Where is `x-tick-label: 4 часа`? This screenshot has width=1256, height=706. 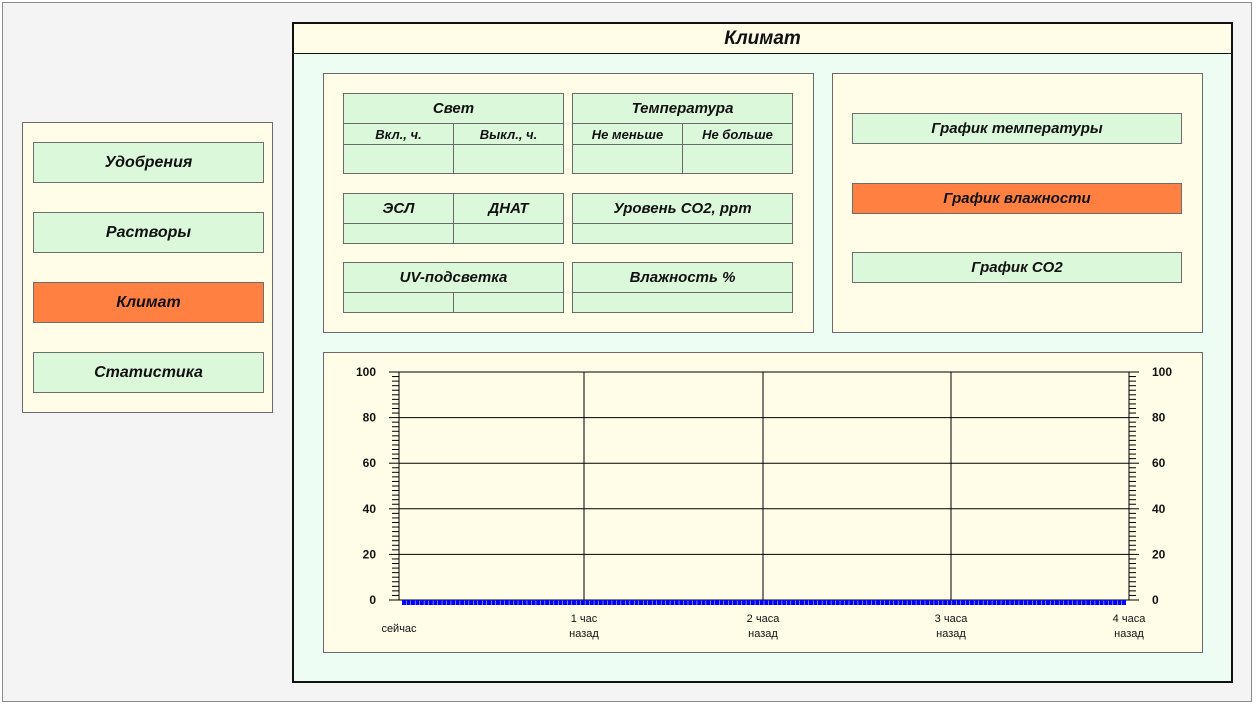 x-tick-label: 4 часа is located at coordinates (1130, 619).